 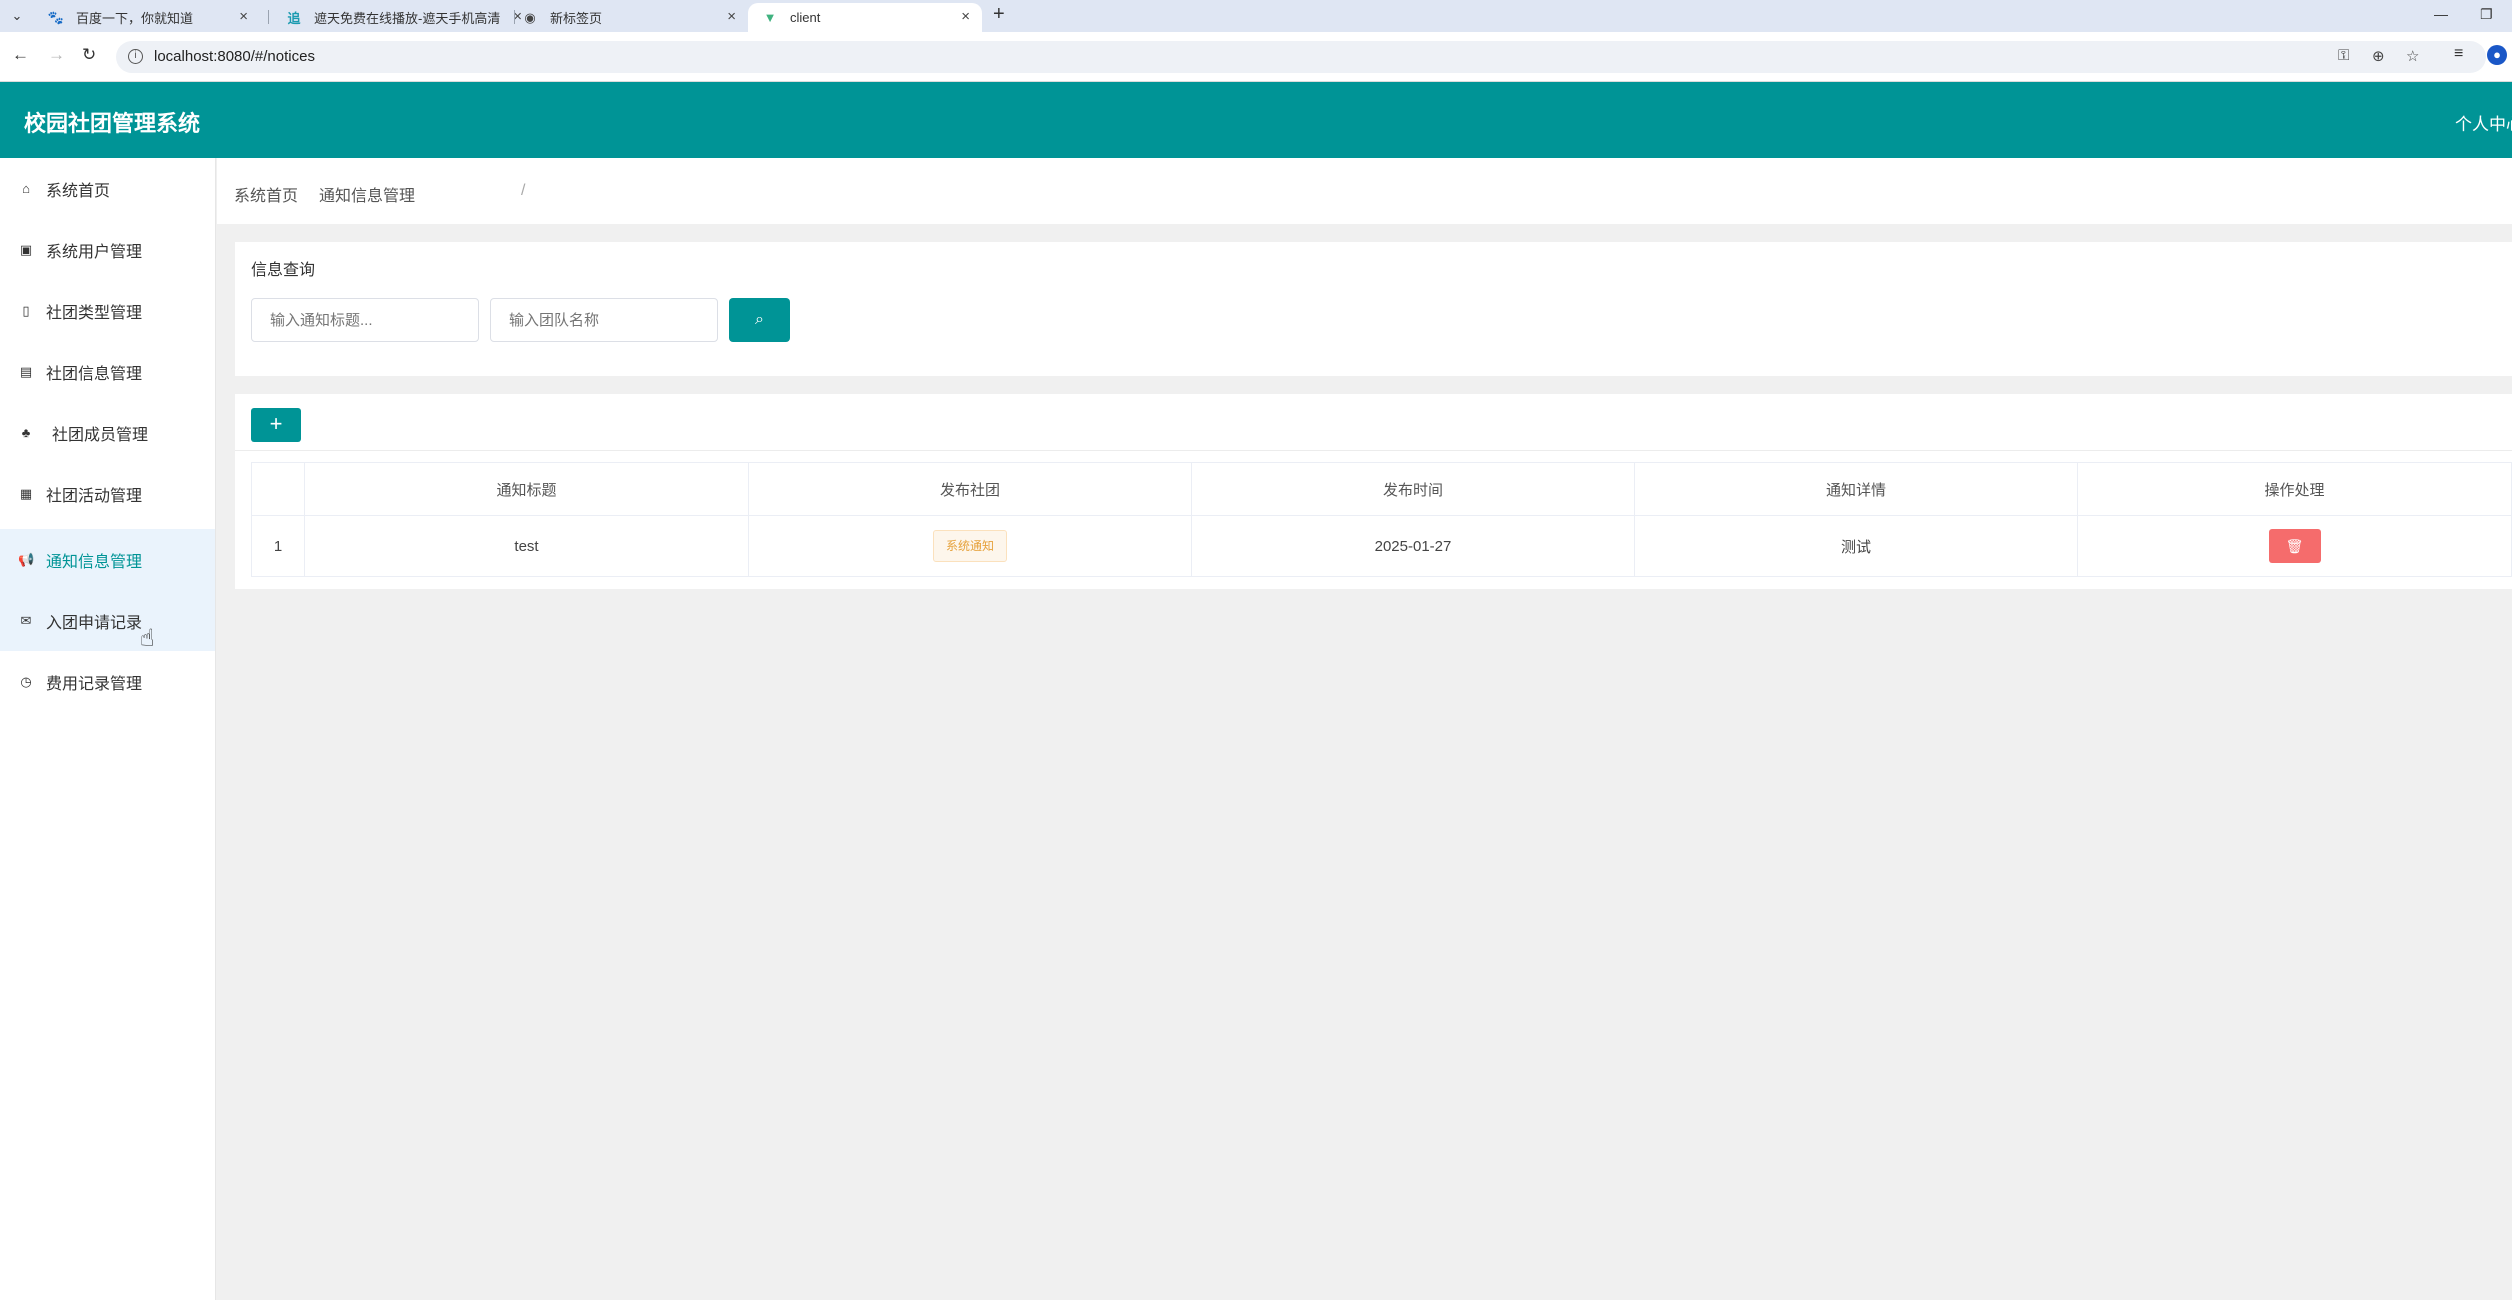 What do you see at coordinates (26, 371) in the screenshot?
I see `train-icon: ▤` at bounding box center [26, 371].